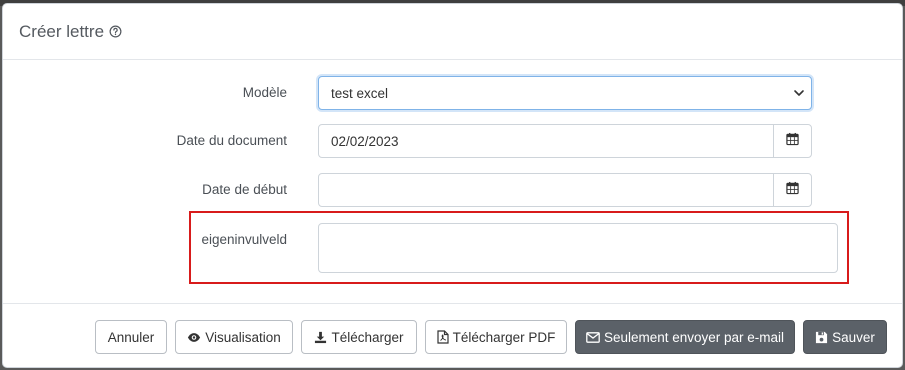 This screenshot has height=370, width=905. I want to click on document-date-value: 02/02/2023, so click(365, 141).